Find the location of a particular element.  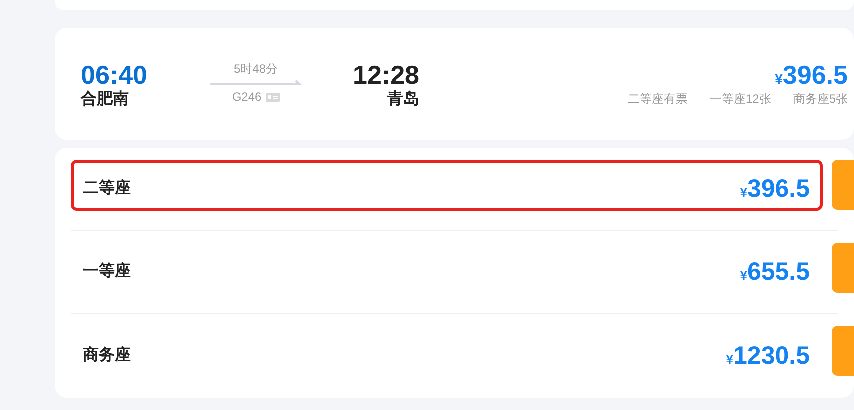

seat-price: ¥396.5 is located at coordinates (775, 189).